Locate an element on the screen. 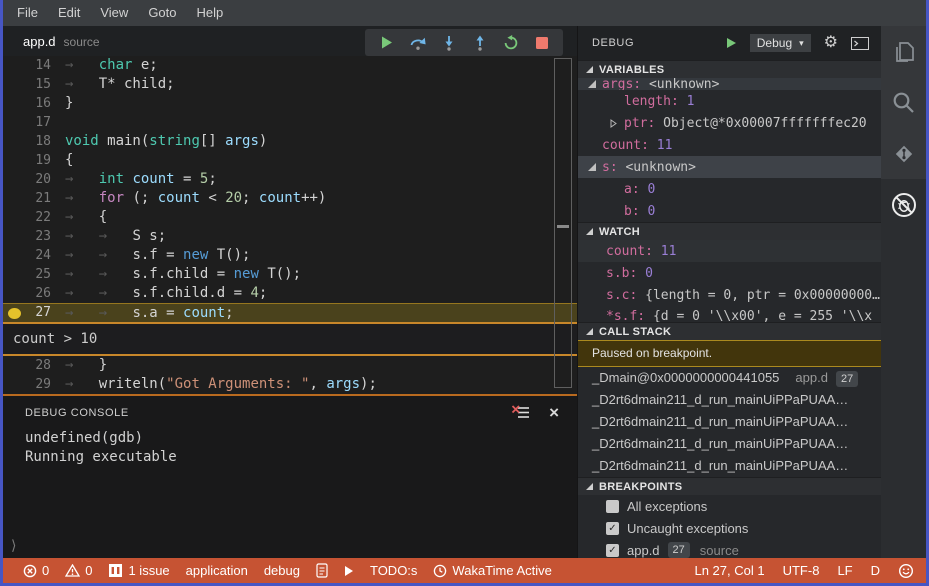 This screenshot has height=586, width=929. statusbar-item-left-1: 0 is located at coordinates (78, 570).